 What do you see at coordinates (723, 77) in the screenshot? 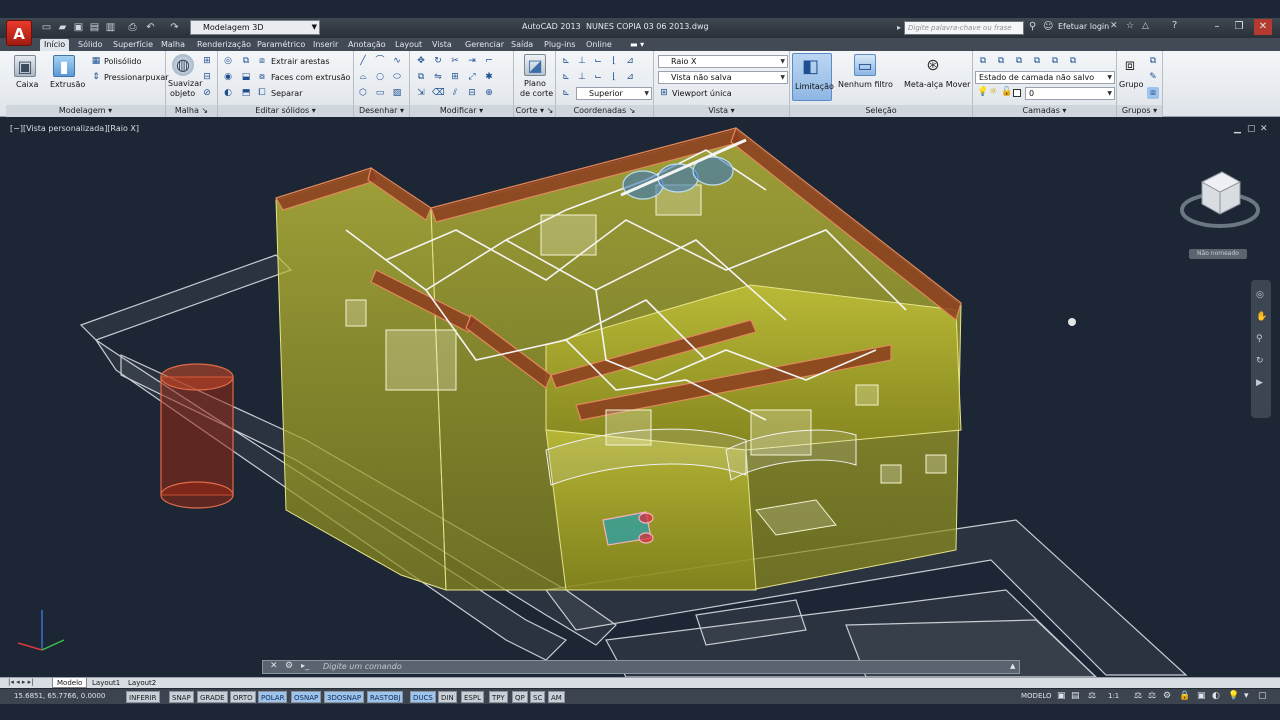
I see `named-view-select: Vista não salva ▼` at bounding box center [723, 77].